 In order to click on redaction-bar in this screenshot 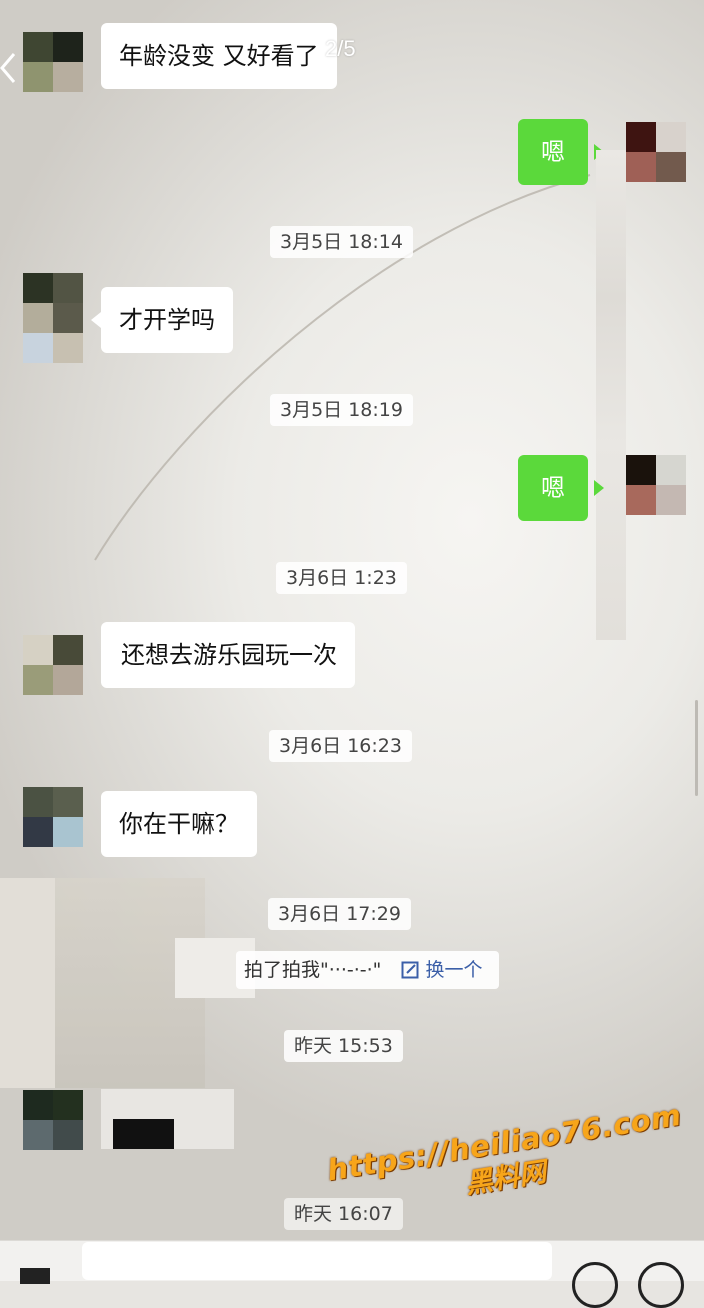, I will do `click(143, 1134)`.